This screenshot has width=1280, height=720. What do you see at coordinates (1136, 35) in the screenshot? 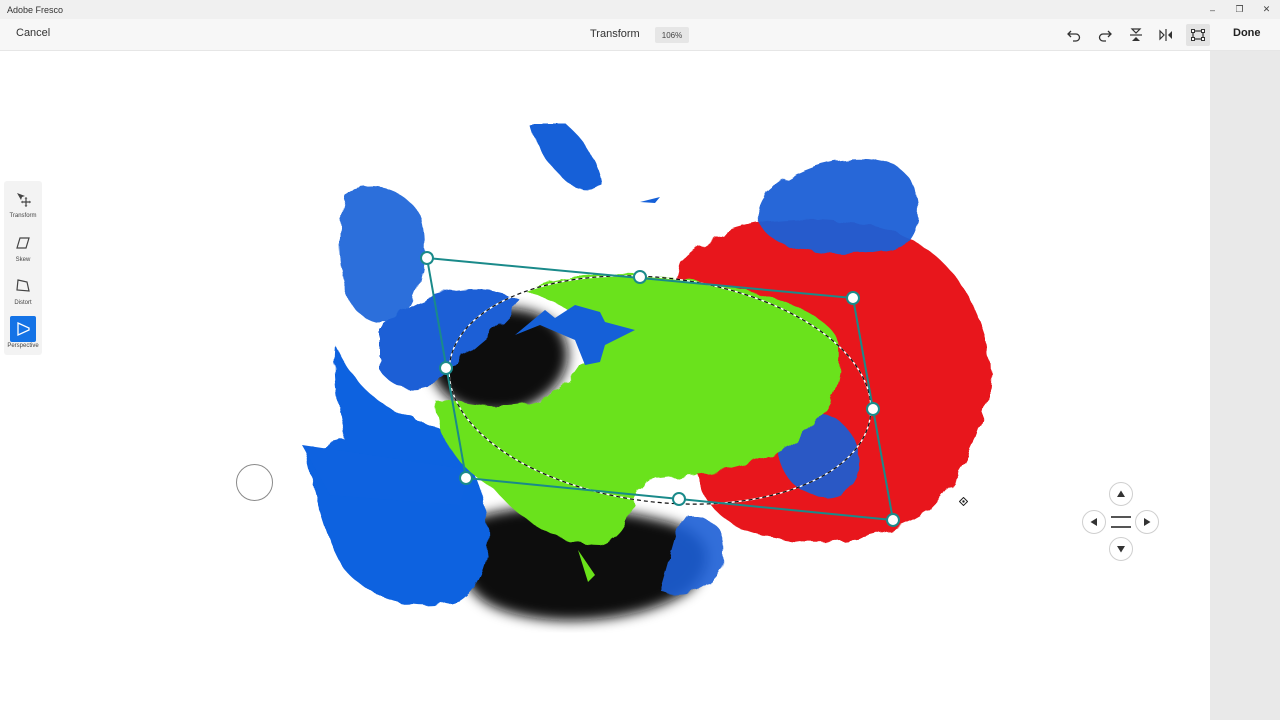
I see `flip-vertical-icon` at bounding box center [1136, 35].